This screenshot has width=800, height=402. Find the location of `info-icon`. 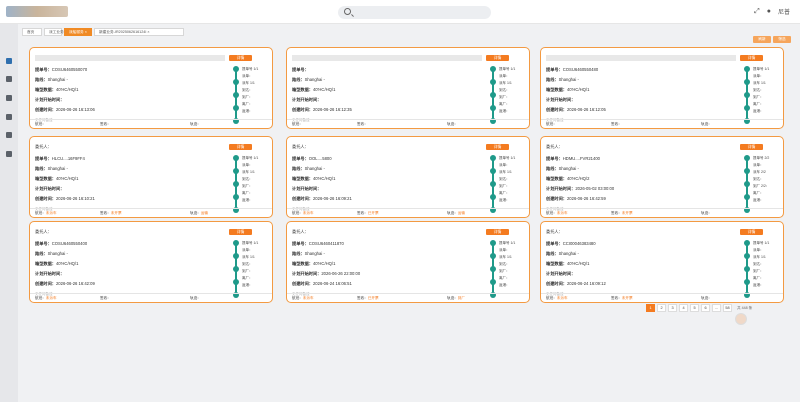

info-icon is located at coordinates (9, 135).